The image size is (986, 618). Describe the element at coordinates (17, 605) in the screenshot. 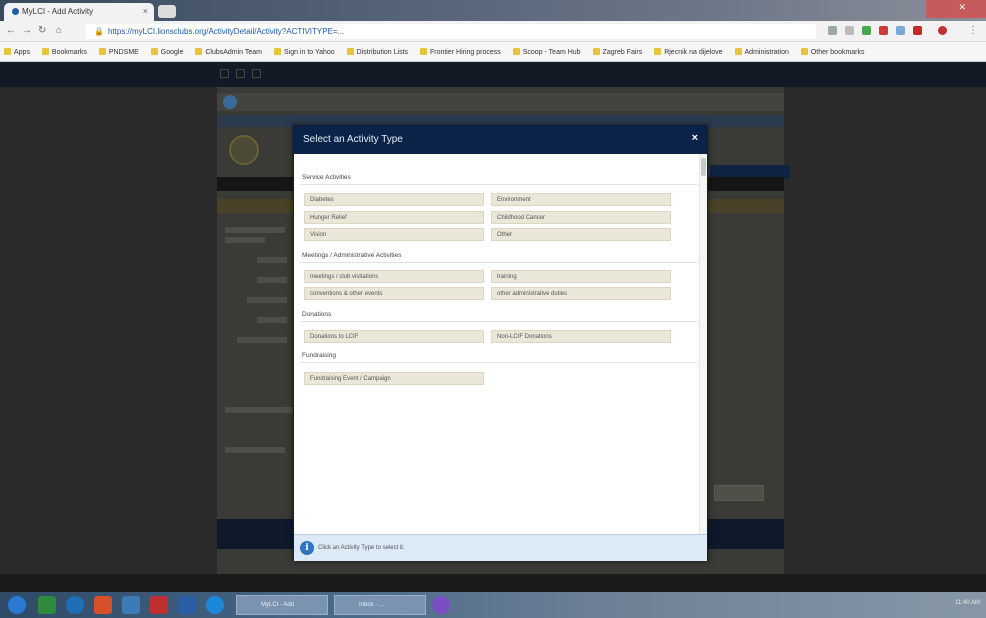

I see `start-icon` at that location.